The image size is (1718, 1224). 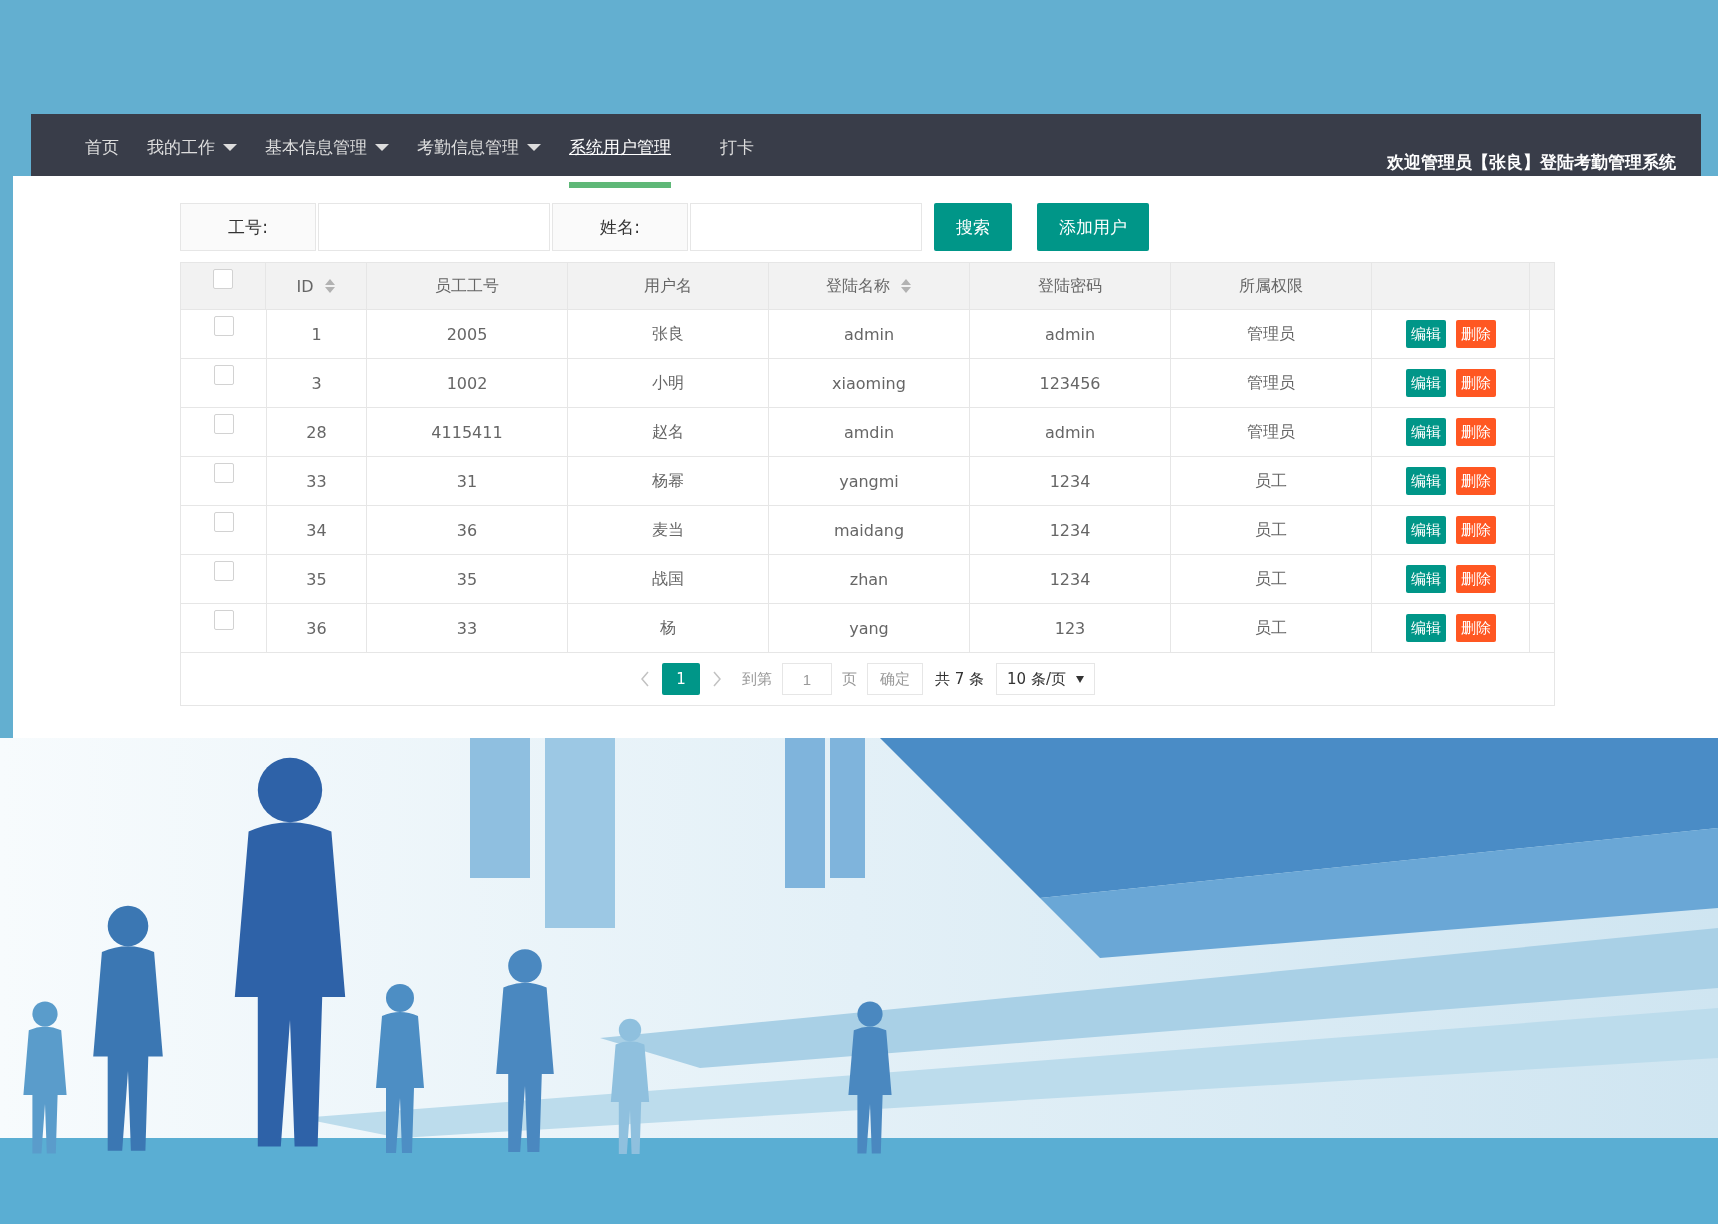 What do you see at coordinates (849, 679) in the screenshot?
I see `page-unit-label: 页` at bounding box center [849, 679].